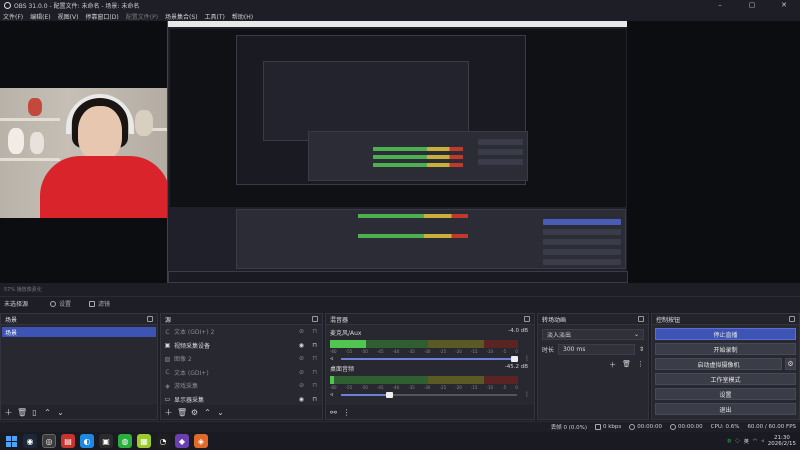  I want to click on virtual-camera-row: 启动虚拟摄像机 ⚙, so click(725, 362).